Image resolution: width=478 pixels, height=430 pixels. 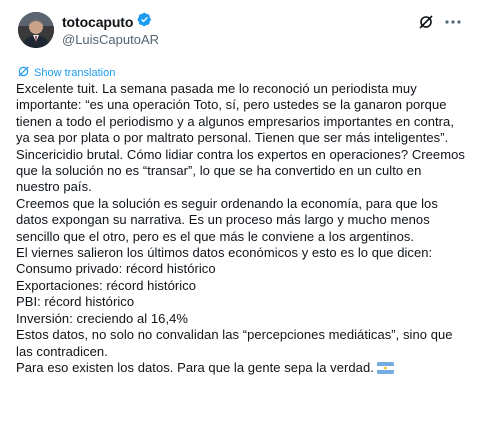 What do you see at coordinates (23, 73) in the screenshot?
I see `translate-icon` at bounding box center [23, 73].